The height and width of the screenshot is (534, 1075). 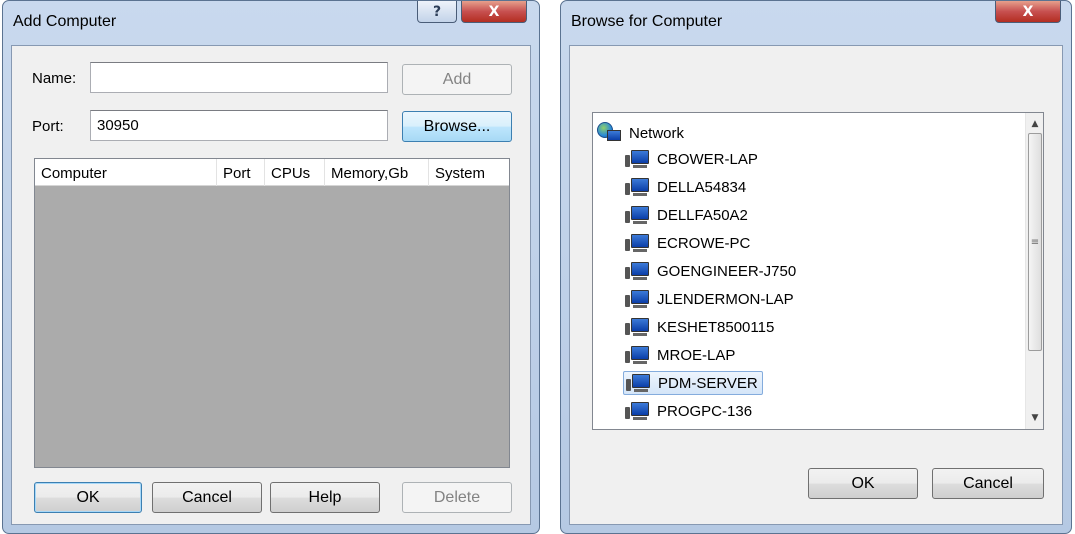 I want to click on tree-item-label: GOENGINEER-J750, so click(x=727, y=271).